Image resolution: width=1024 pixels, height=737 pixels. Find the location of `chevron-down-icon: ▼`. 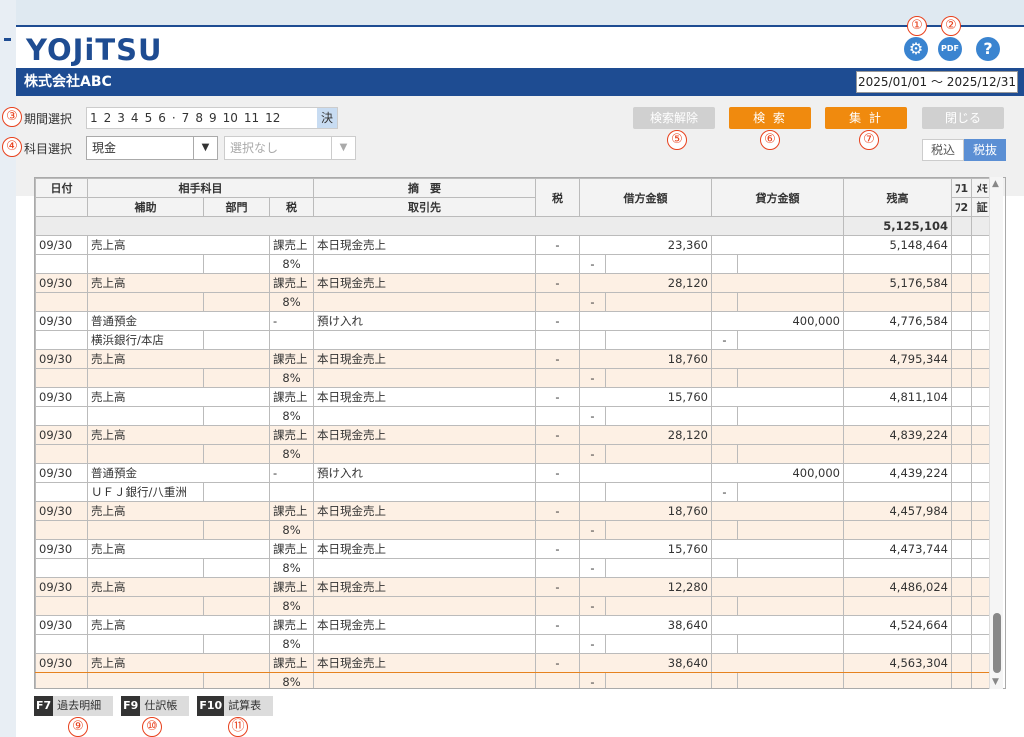

chevron-down-icon: ▼ is located at coordinates (205, 148).